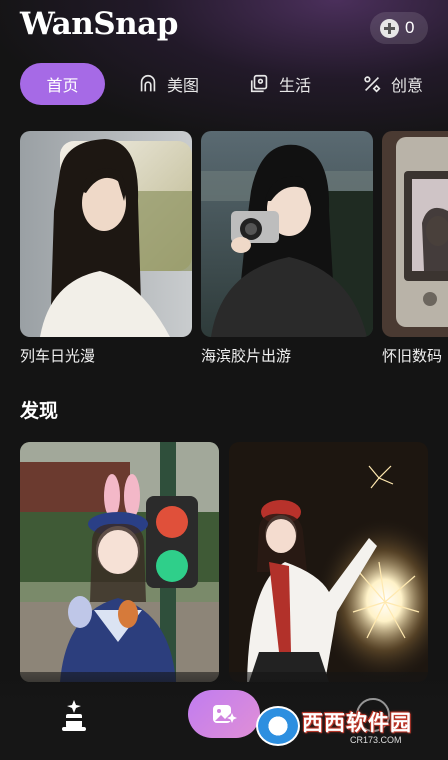  I want to click on featured-card: 海滨胶片出游, so click(287, 248).